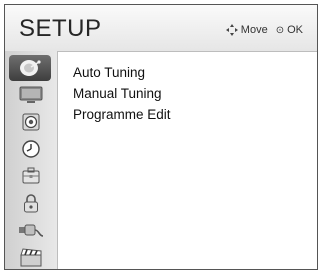  I want to click on navigation-hints: Move ⊙ OK, so click(264, 30).